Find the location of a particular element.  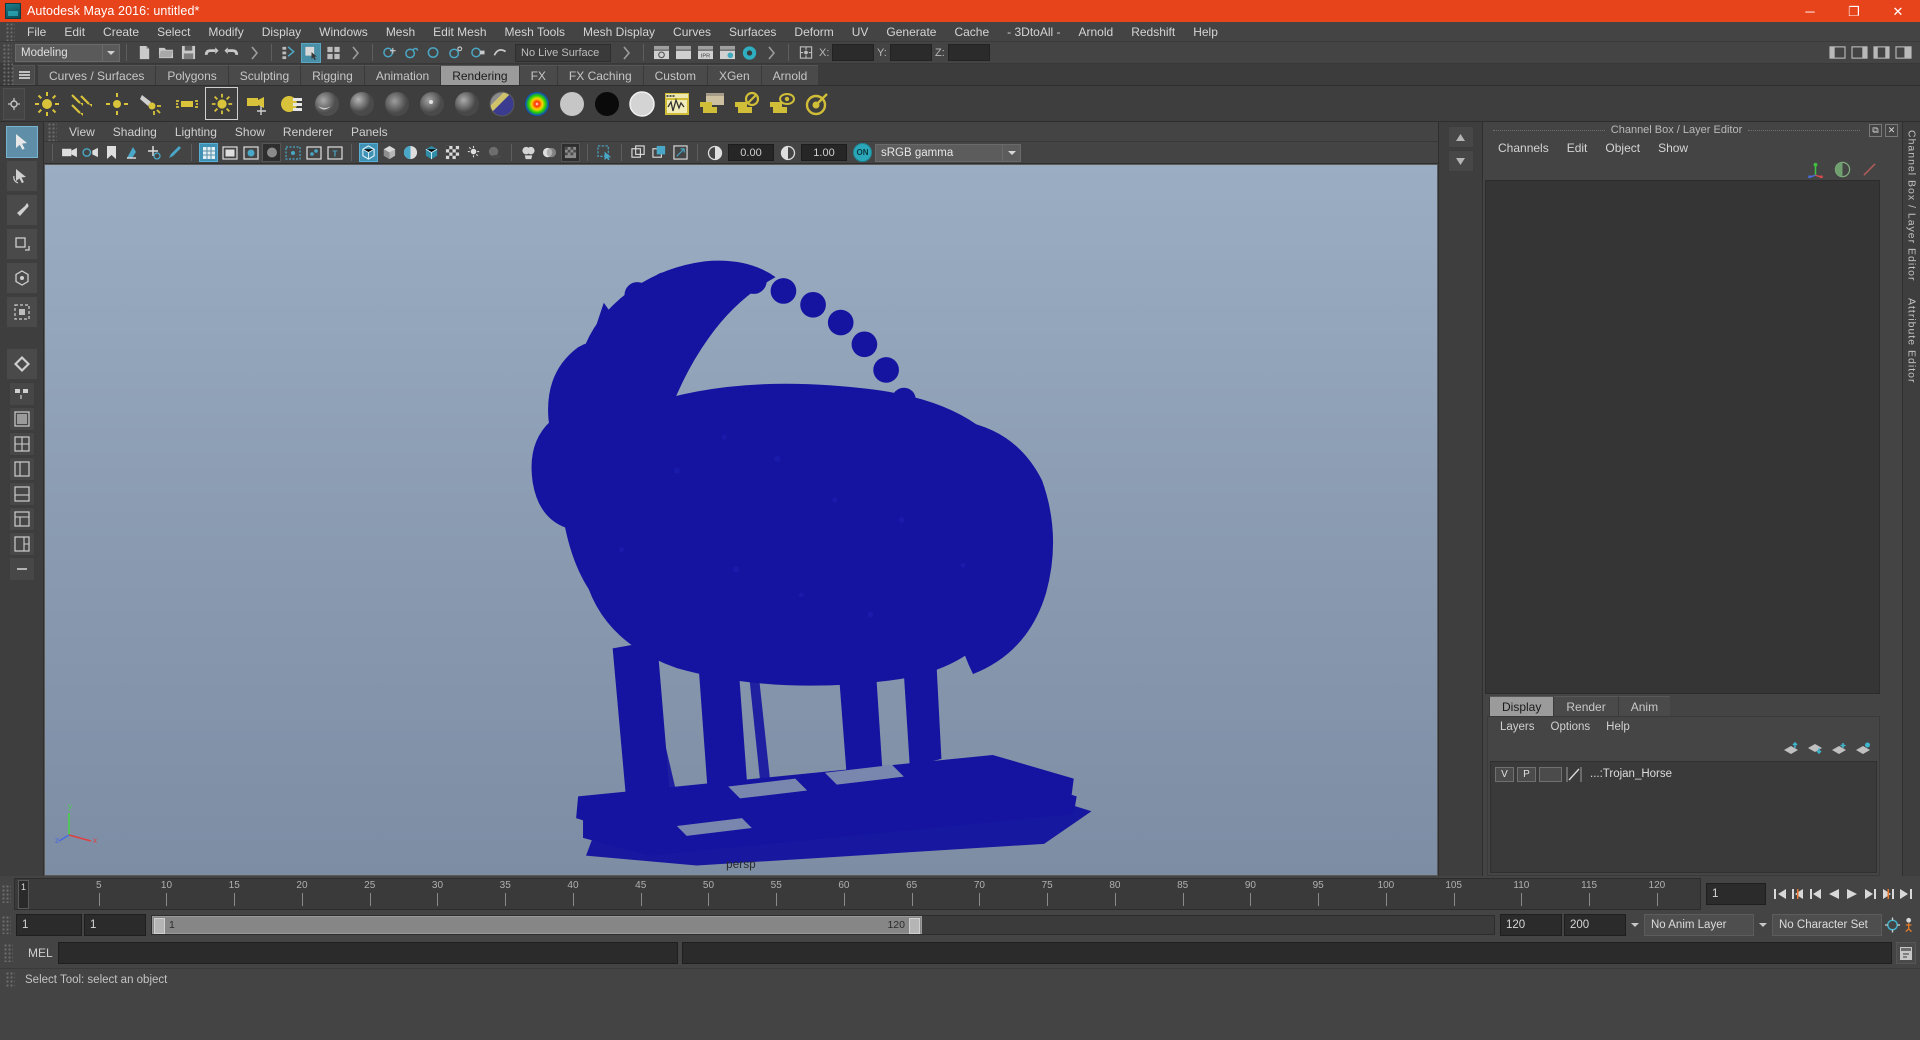

script-editor-icon is located at coordinates (1906, 953).